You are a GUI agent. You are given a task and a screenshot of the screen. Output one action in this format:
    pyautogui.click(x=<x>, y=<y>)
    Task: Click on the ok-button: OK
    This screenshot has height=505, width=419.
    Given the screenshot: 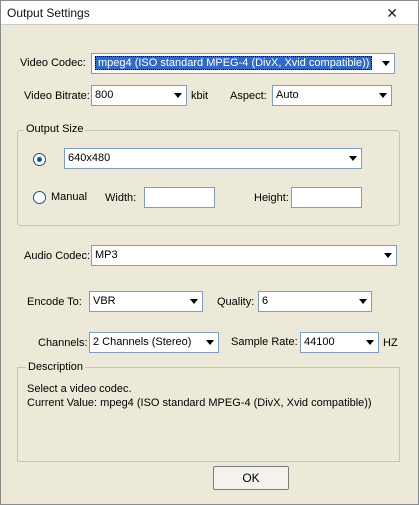 What is the action you would take?
    pyautogui.click(x=251, y=478)
    